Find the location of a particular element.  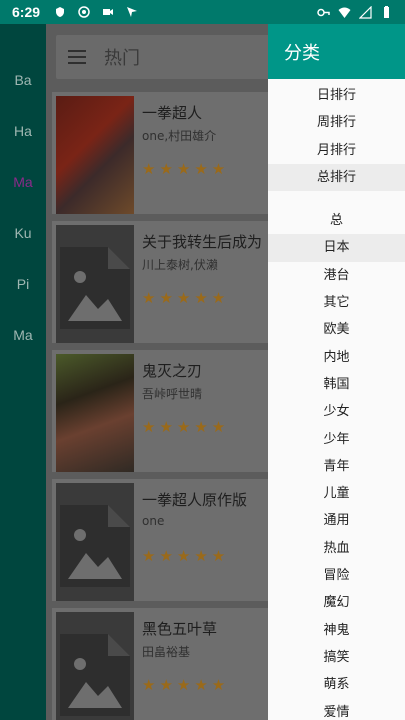

category-item: 通用 is located at coordinates (336, 520).